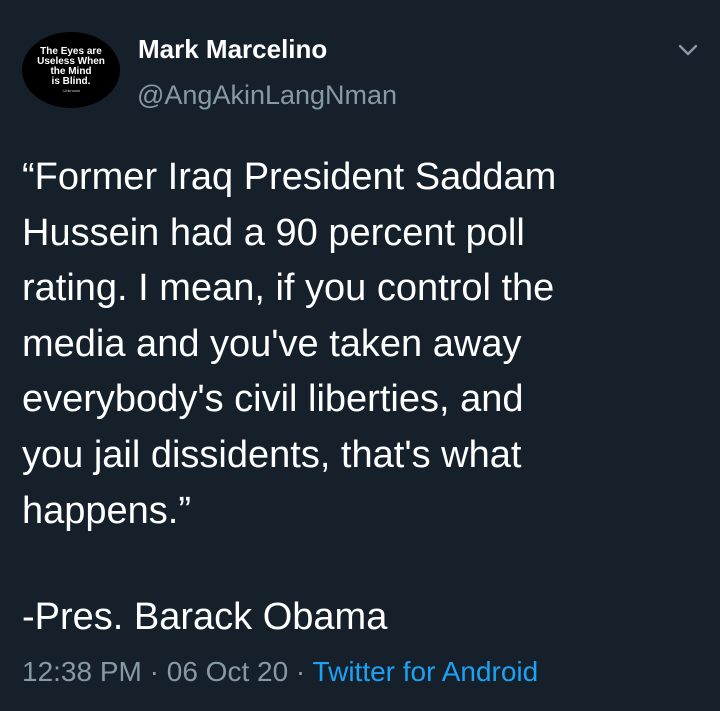 The image size is (720, 711). Describe the element at coordinates (426, 671) in the screenshot. I see `tweet-source-link: Twitter for Android` at that location.